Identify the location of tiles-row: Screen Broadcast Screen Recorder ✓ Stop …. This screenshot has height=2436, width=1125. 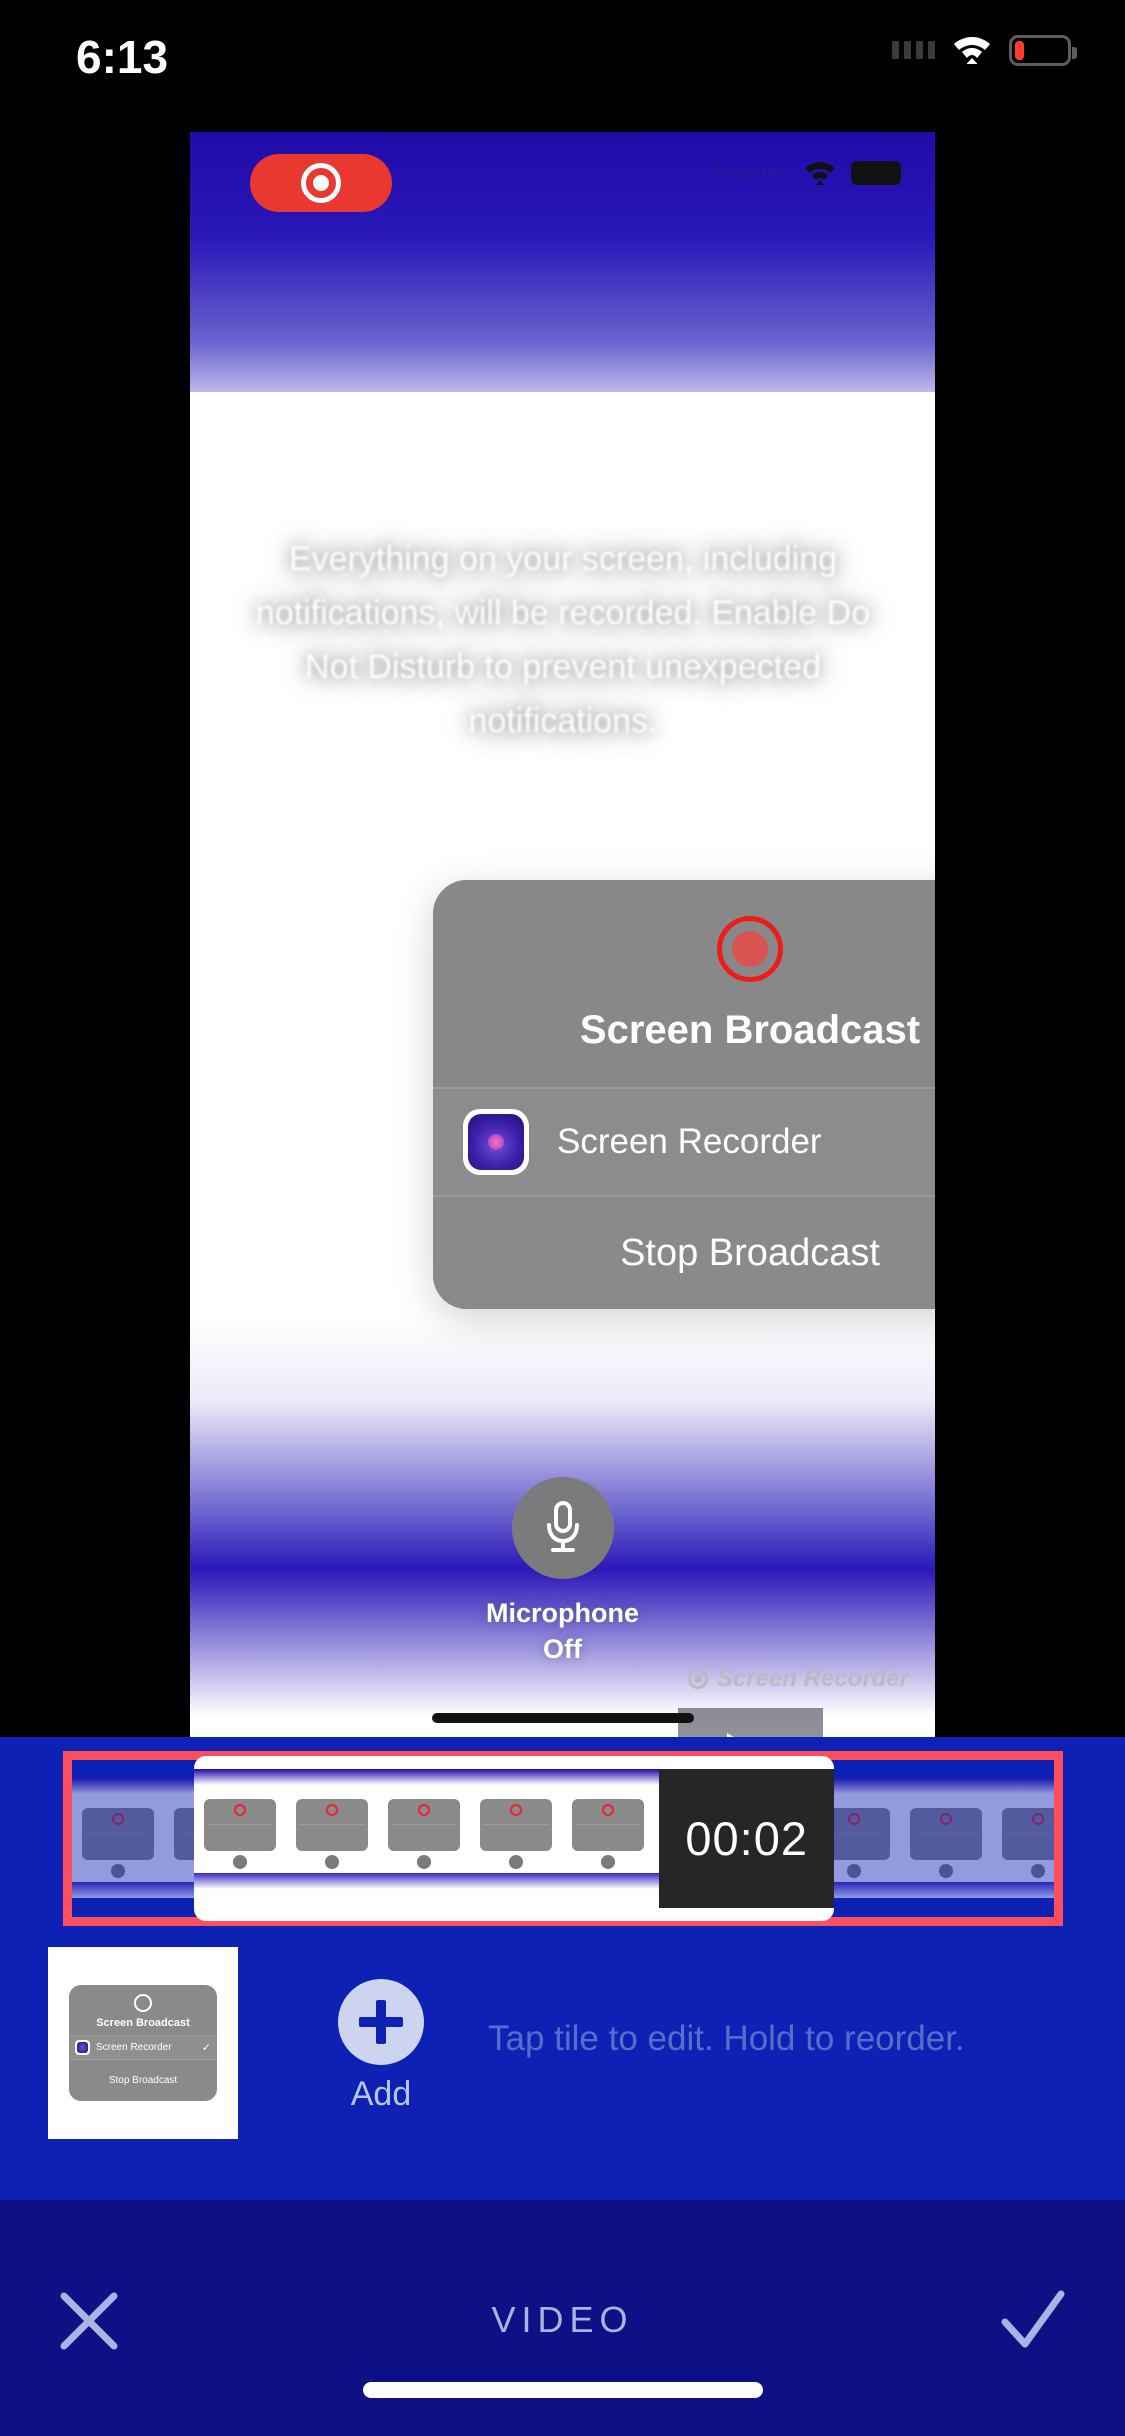
(562, 2047).